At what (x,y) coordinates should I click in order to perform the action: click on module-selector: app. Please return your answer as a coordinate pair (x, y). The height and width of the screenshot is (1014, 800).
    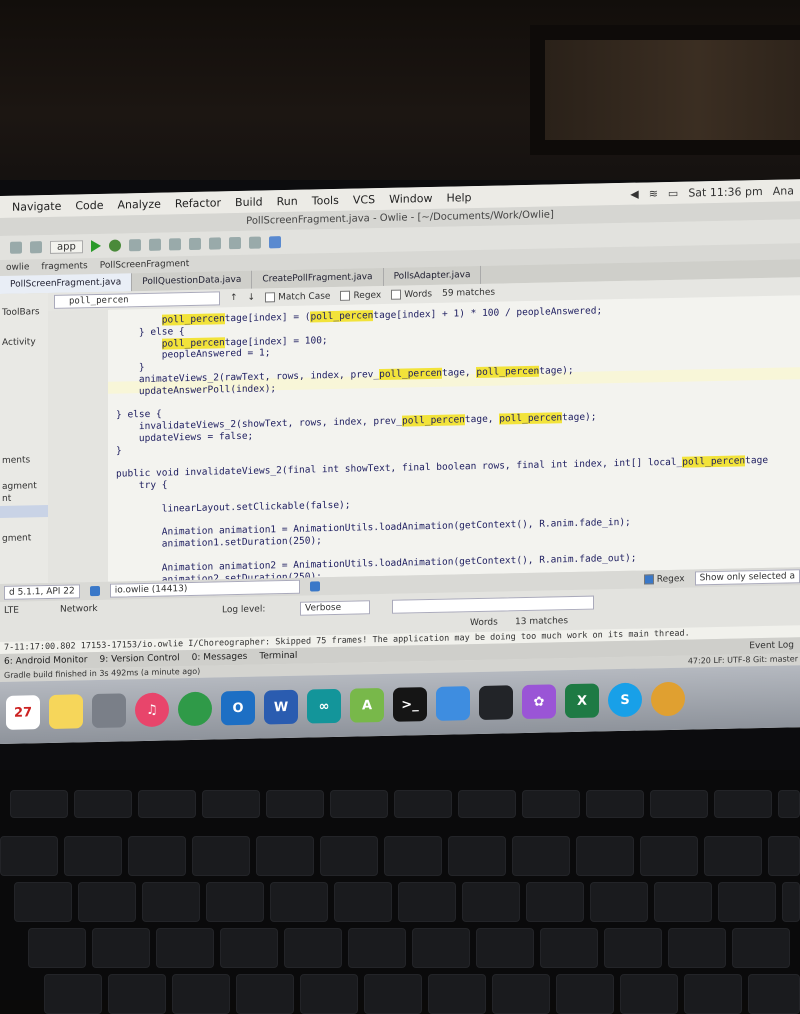
    Looking at the image, I should click on (66, 246).